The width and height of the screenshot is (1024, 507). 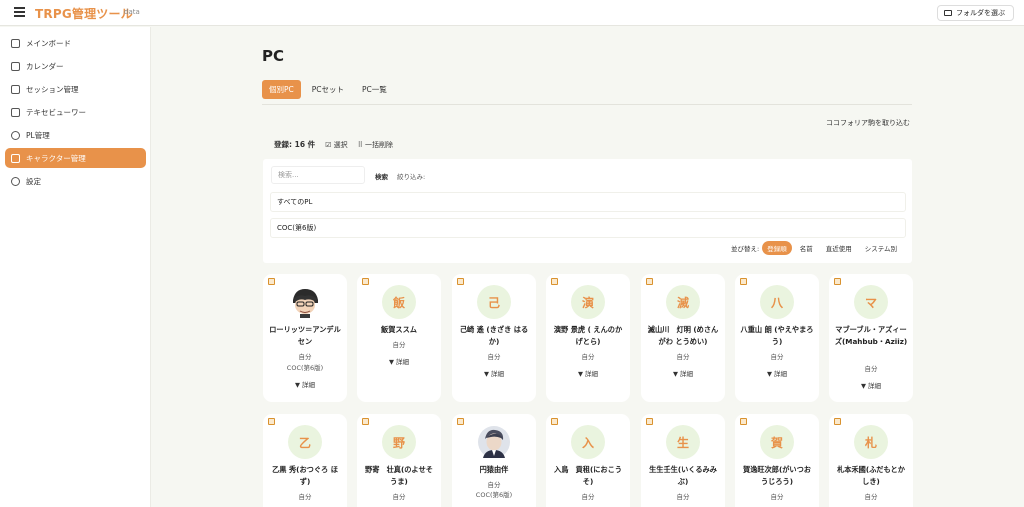 What do you see at coordinates (868, 123) in the screenshot?
I see `import-ccfolia-button: ココフォリア駒を取り込む` at bounding box center [868, 123].